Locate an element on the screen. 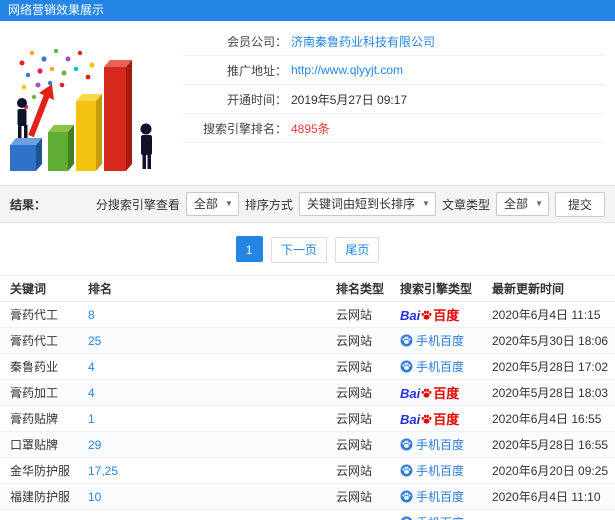 The width and height of the screenshot is (615, 520). rank-link: 10 is located at coordinates (94, 497).